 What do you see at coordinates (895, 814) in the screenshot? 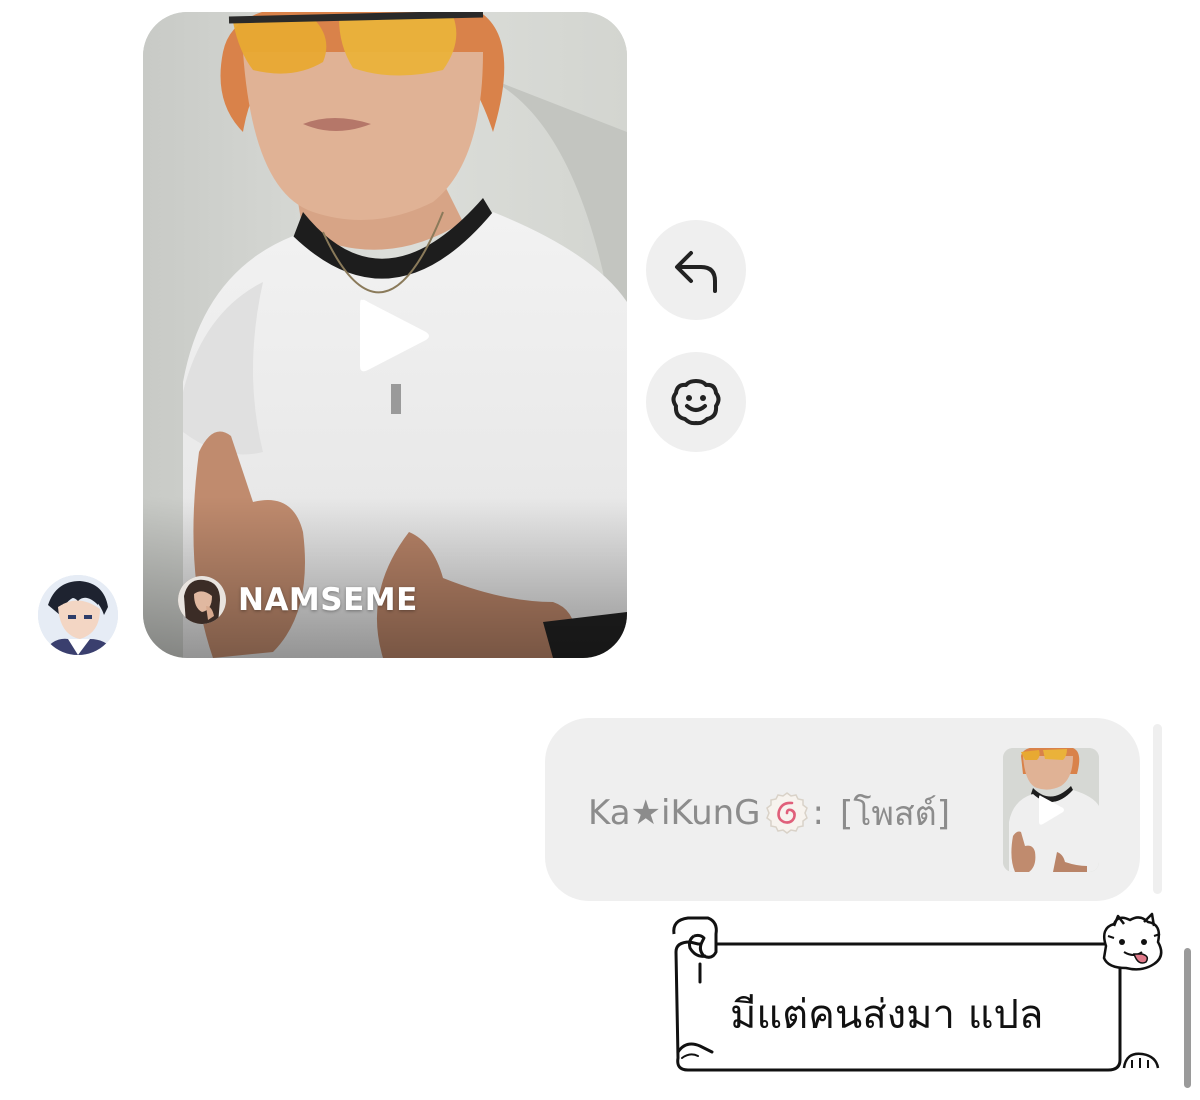
I see `quoted-content: [โพสต์]` at bounding box center [895, 814].